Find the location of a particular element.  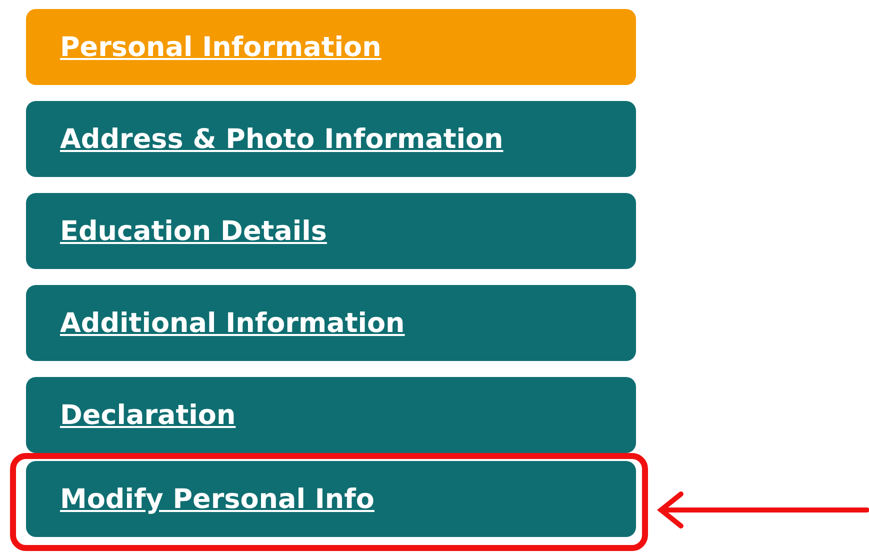

menu-item: Declaration is located at coordinates (331, 415).